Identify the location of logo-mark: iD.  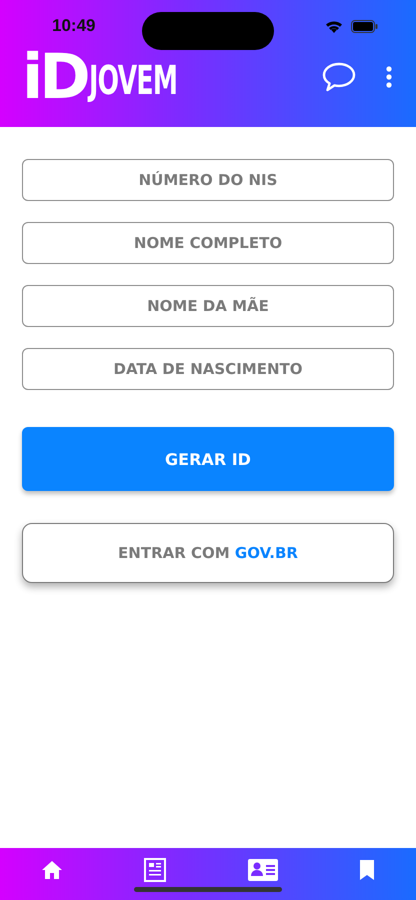
(54, 76).